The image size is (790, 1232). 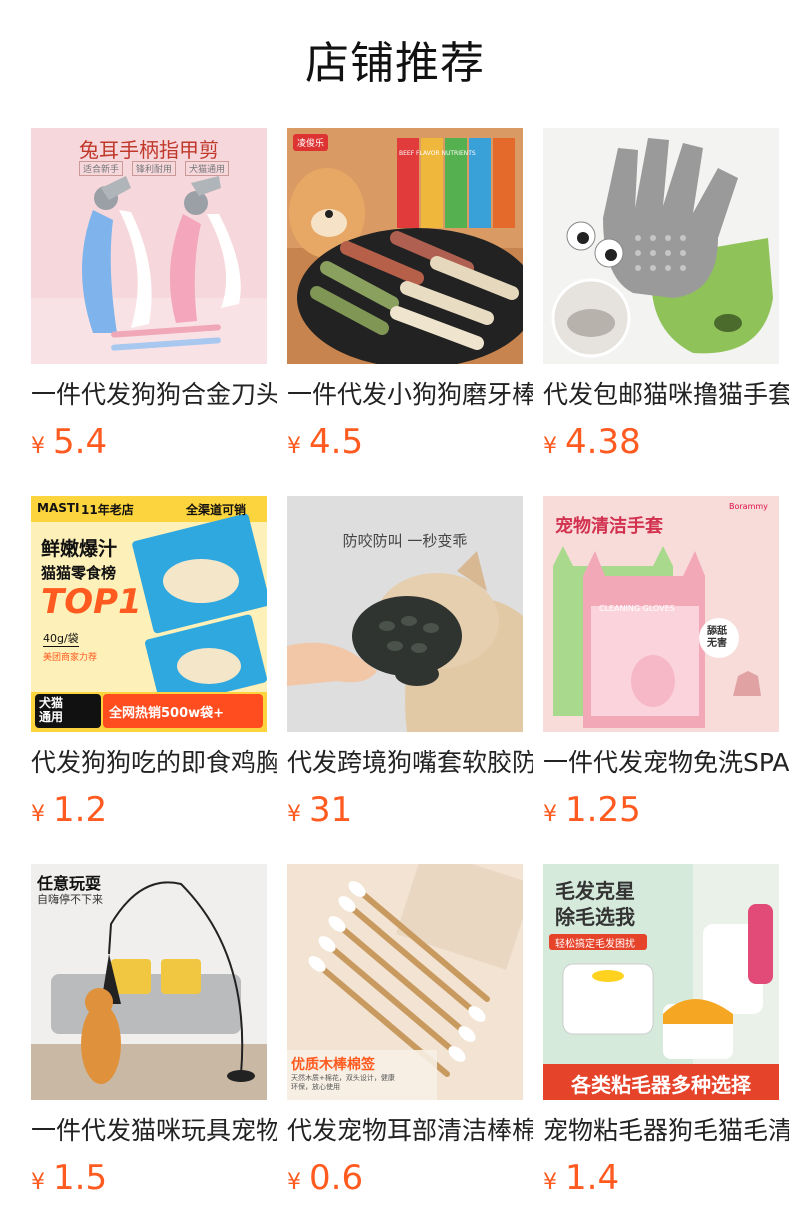 What do you see at coordinates (405, 541) in the screenshot?
I see `image-headline: 防咬防叫 一秒变乖` at bounding box center [405, 541].